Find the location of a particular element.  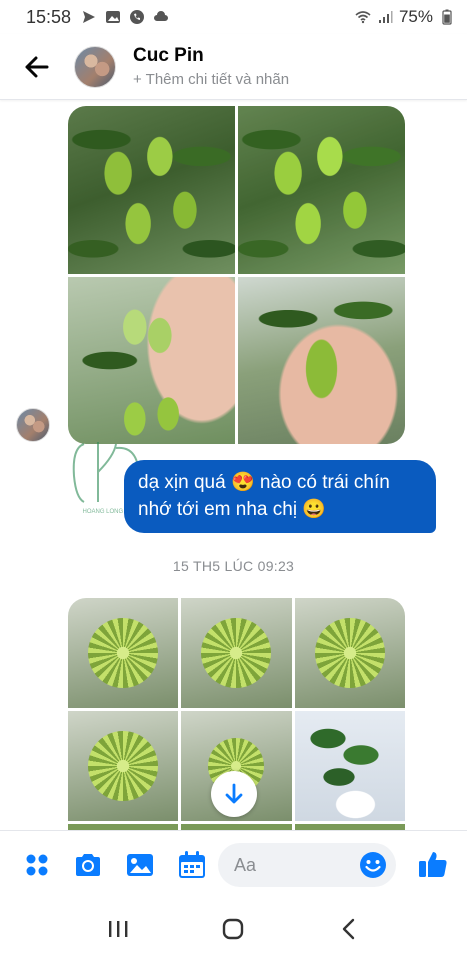

system-nav-bar is located at coordinates (233, 929).